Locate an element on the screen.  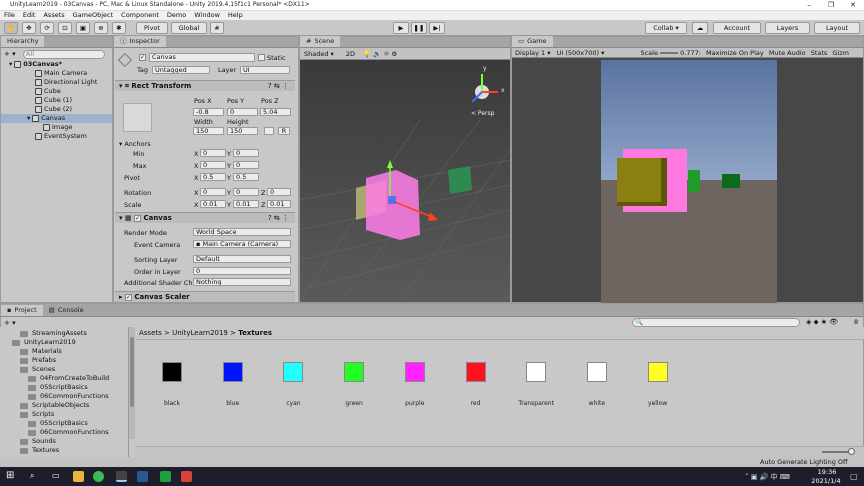
lighting-icon: 💡 is located at coordinates (367, 54).